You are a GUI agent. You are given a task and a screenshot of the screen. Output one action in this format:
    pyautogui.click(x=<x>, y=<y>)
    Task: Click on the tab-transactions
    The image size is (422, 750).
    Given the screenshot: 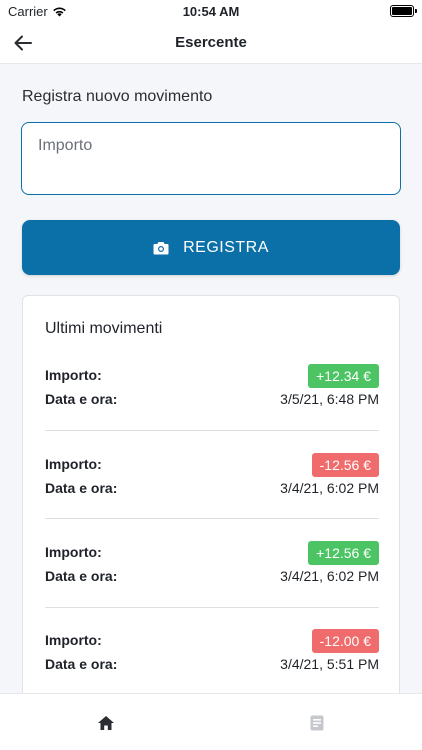 What is the action you would take?
    pyautogui.click(x=316, y=722)
    